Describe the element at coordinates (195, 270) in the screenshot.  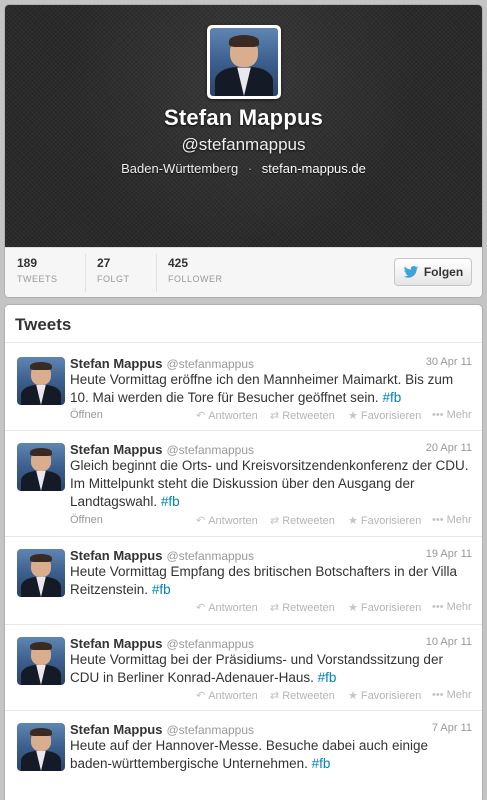
I see `stat-followers: 425 FOLLOWER` at that location.